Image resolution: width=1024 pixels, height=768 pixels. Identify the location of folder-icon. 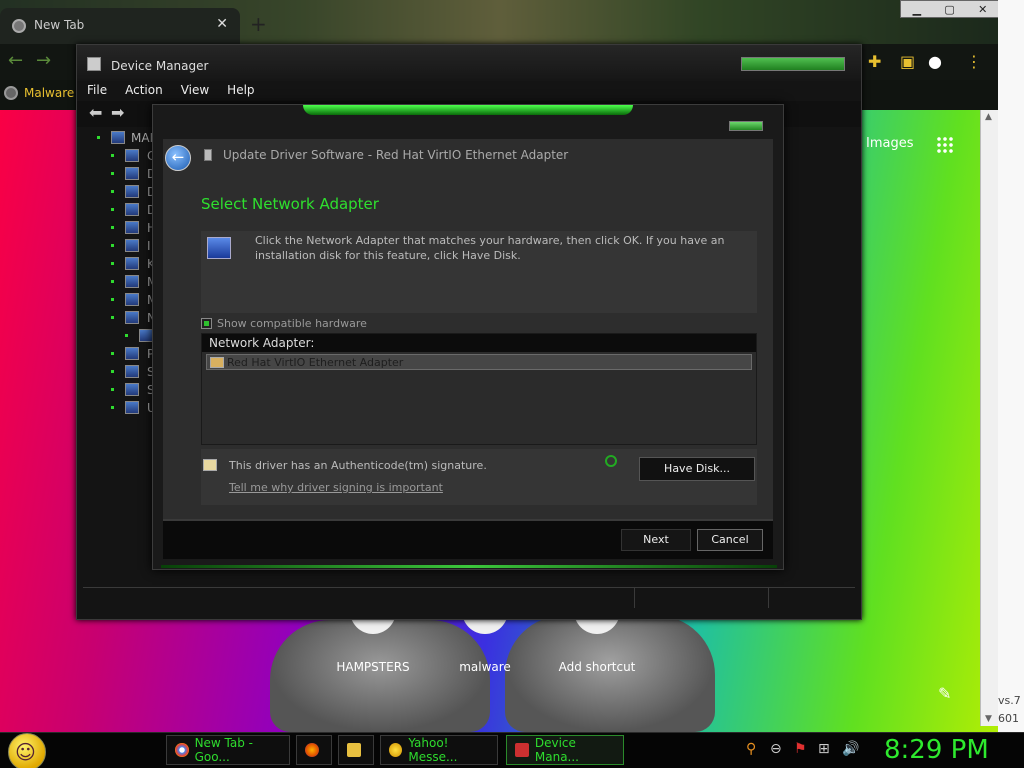
(354, 750).